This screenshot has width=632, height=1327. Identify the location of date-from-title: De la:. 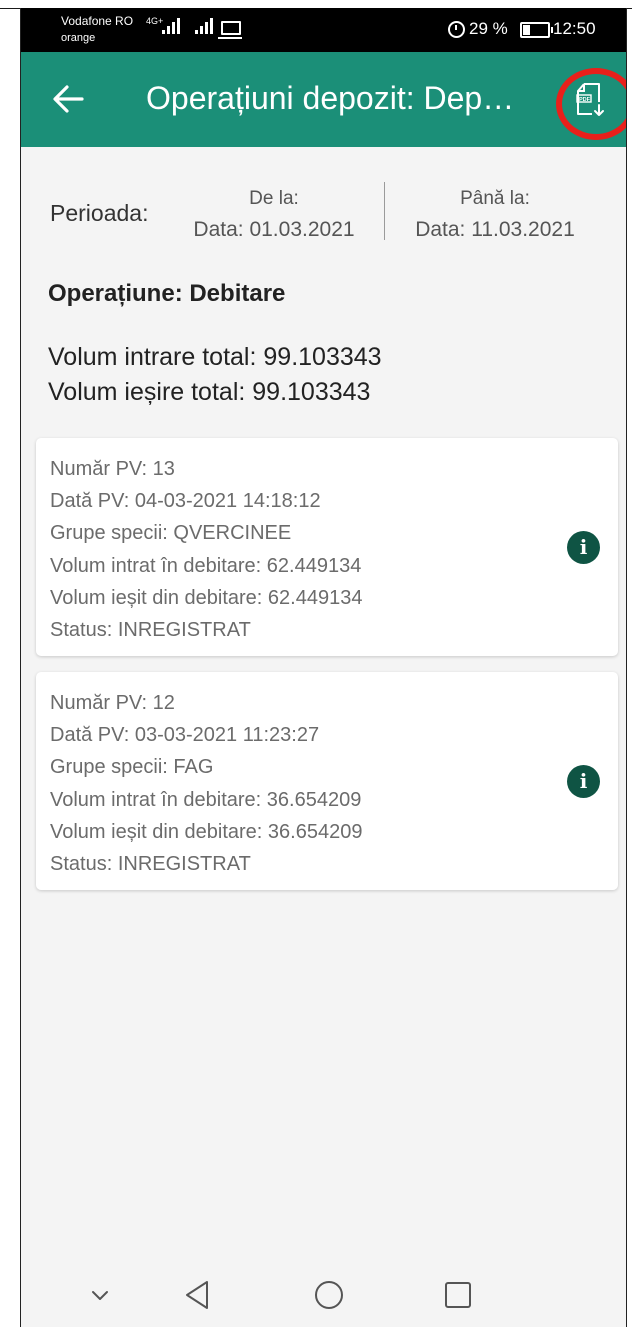
(274, 198).